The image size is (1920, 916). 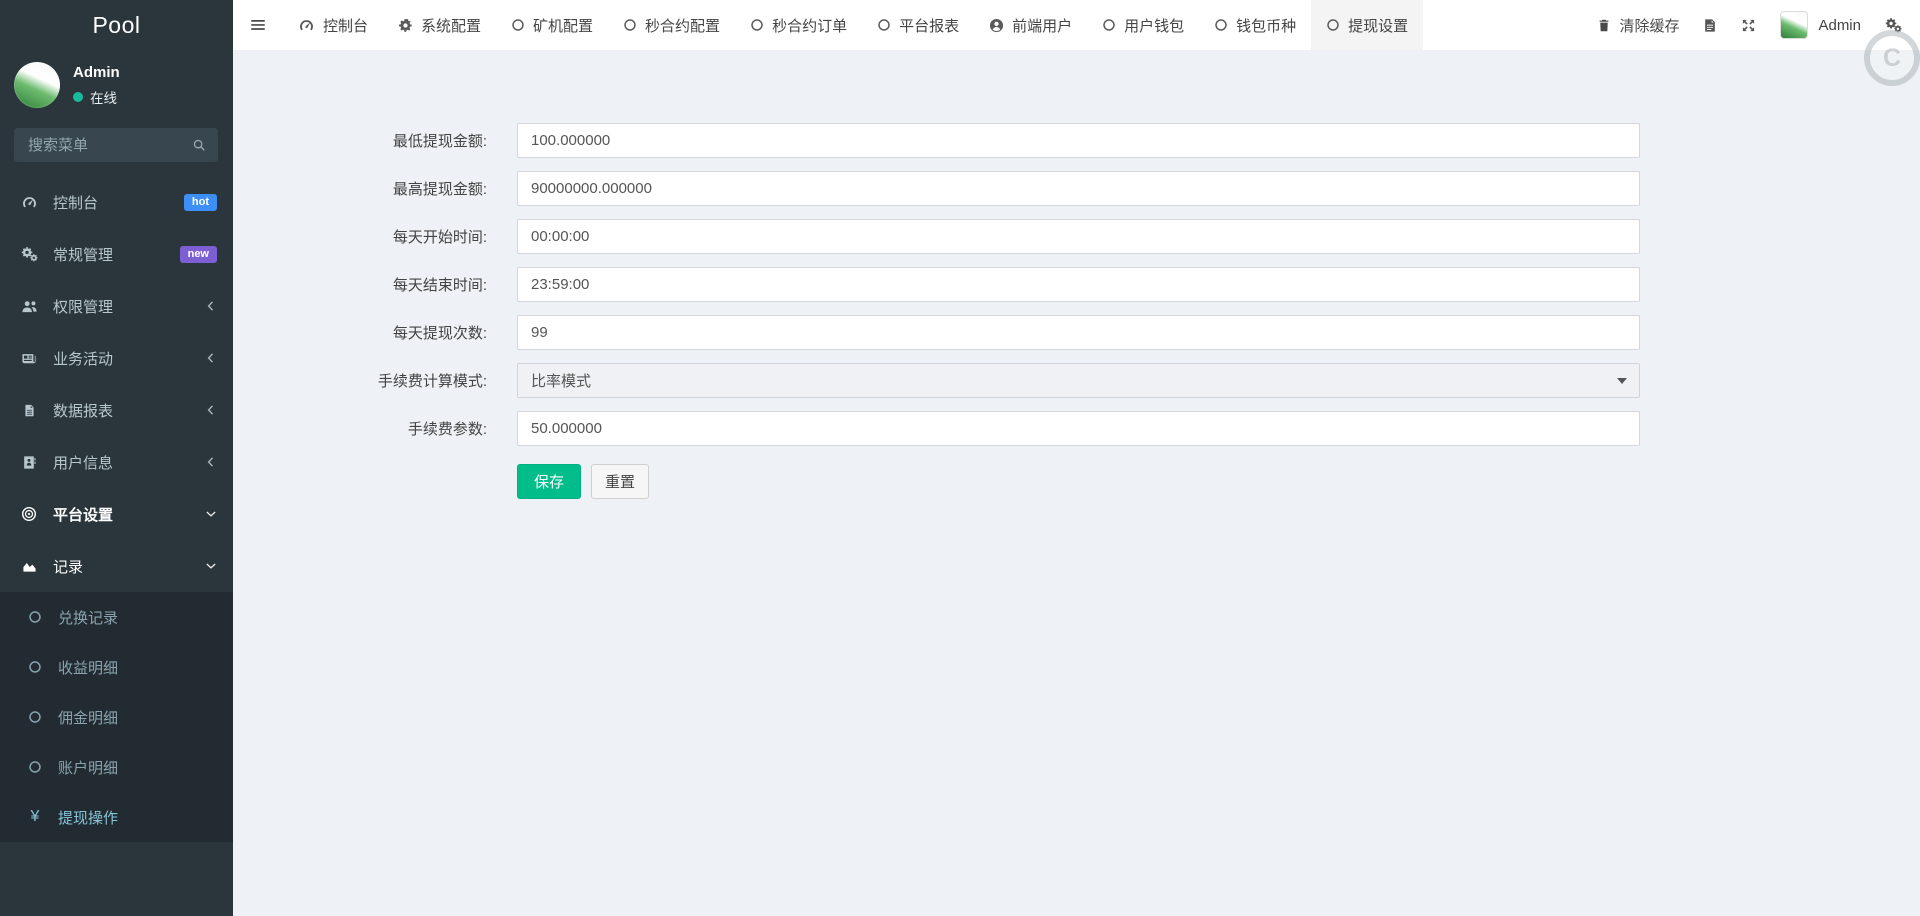 What do you see at coordinates (1078, 188) in the screenshot?
I see `max-withdraw-amount-input` at bounding box center [1078, 188].